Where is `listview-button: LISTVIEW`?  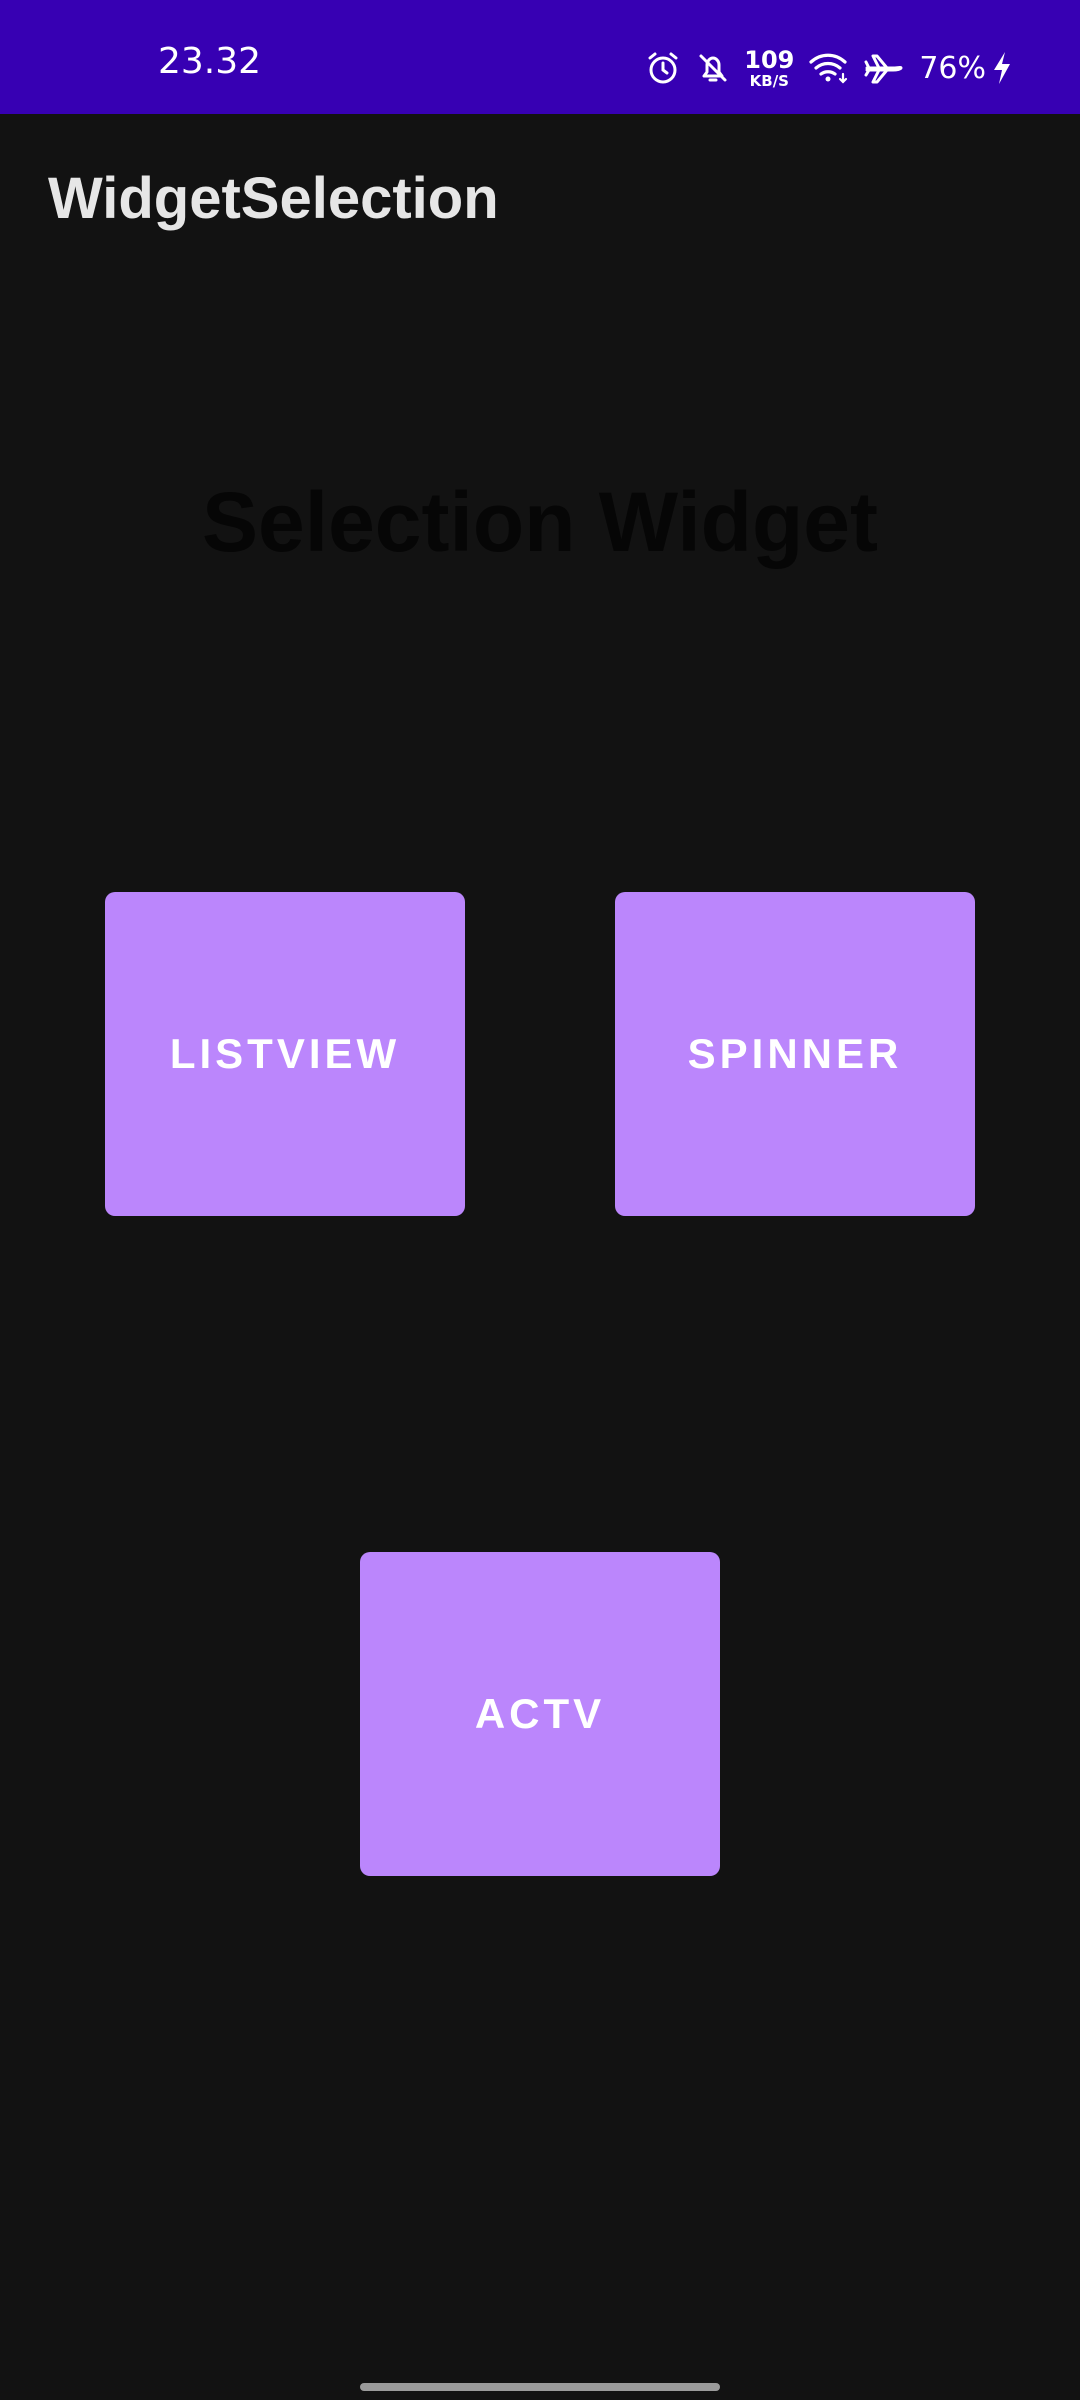
listview-button: LISTVIEW is located at coordinates (285, 1054).